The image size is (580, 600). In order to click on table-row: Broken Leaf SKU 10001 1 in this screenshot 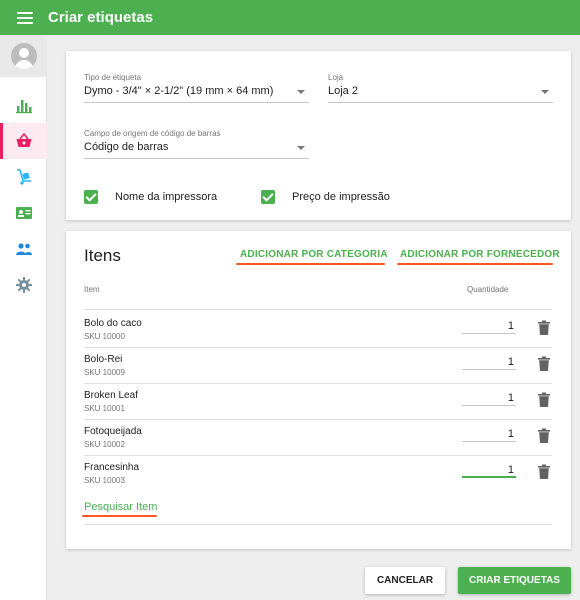, I will do `click(318, 402)`.